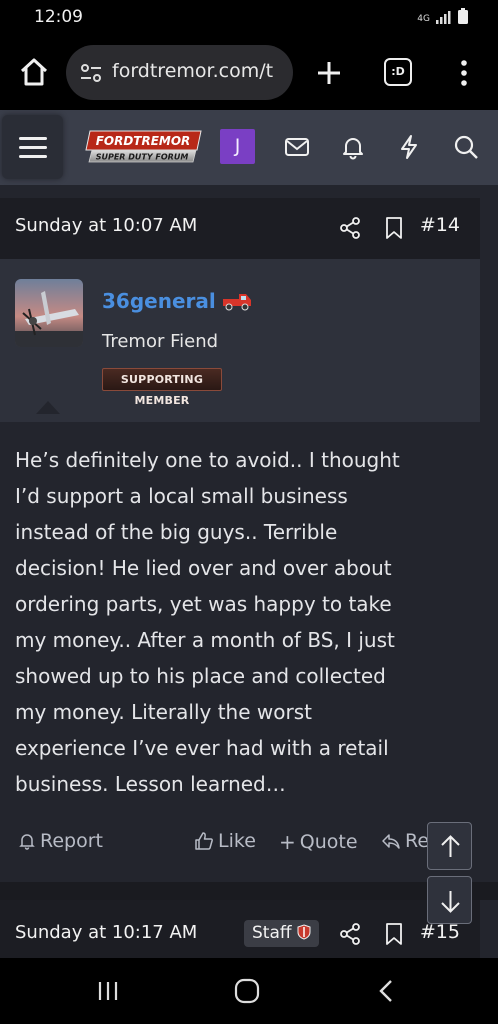  I want to click on more-options-icon, so click(464, 73).